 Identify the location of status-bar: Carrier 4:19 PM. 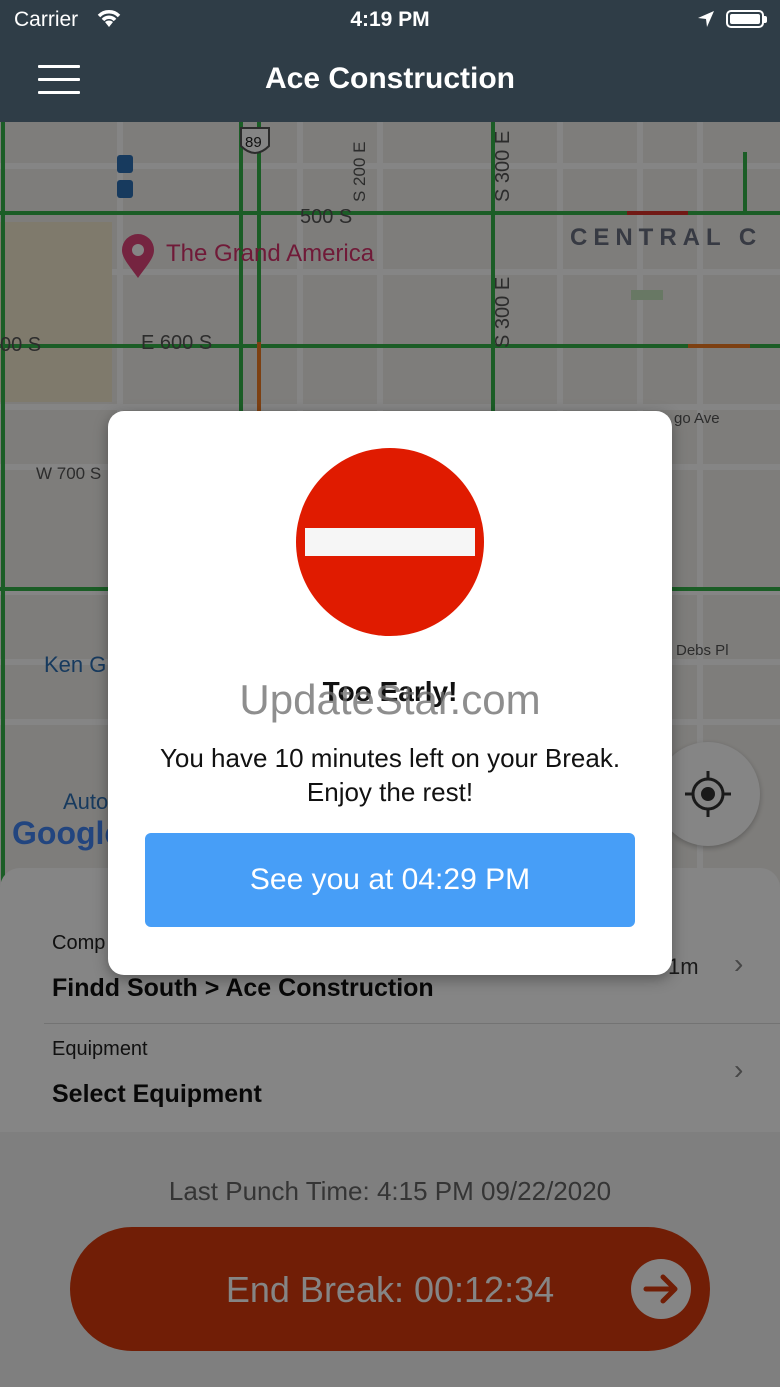
(390, 20).